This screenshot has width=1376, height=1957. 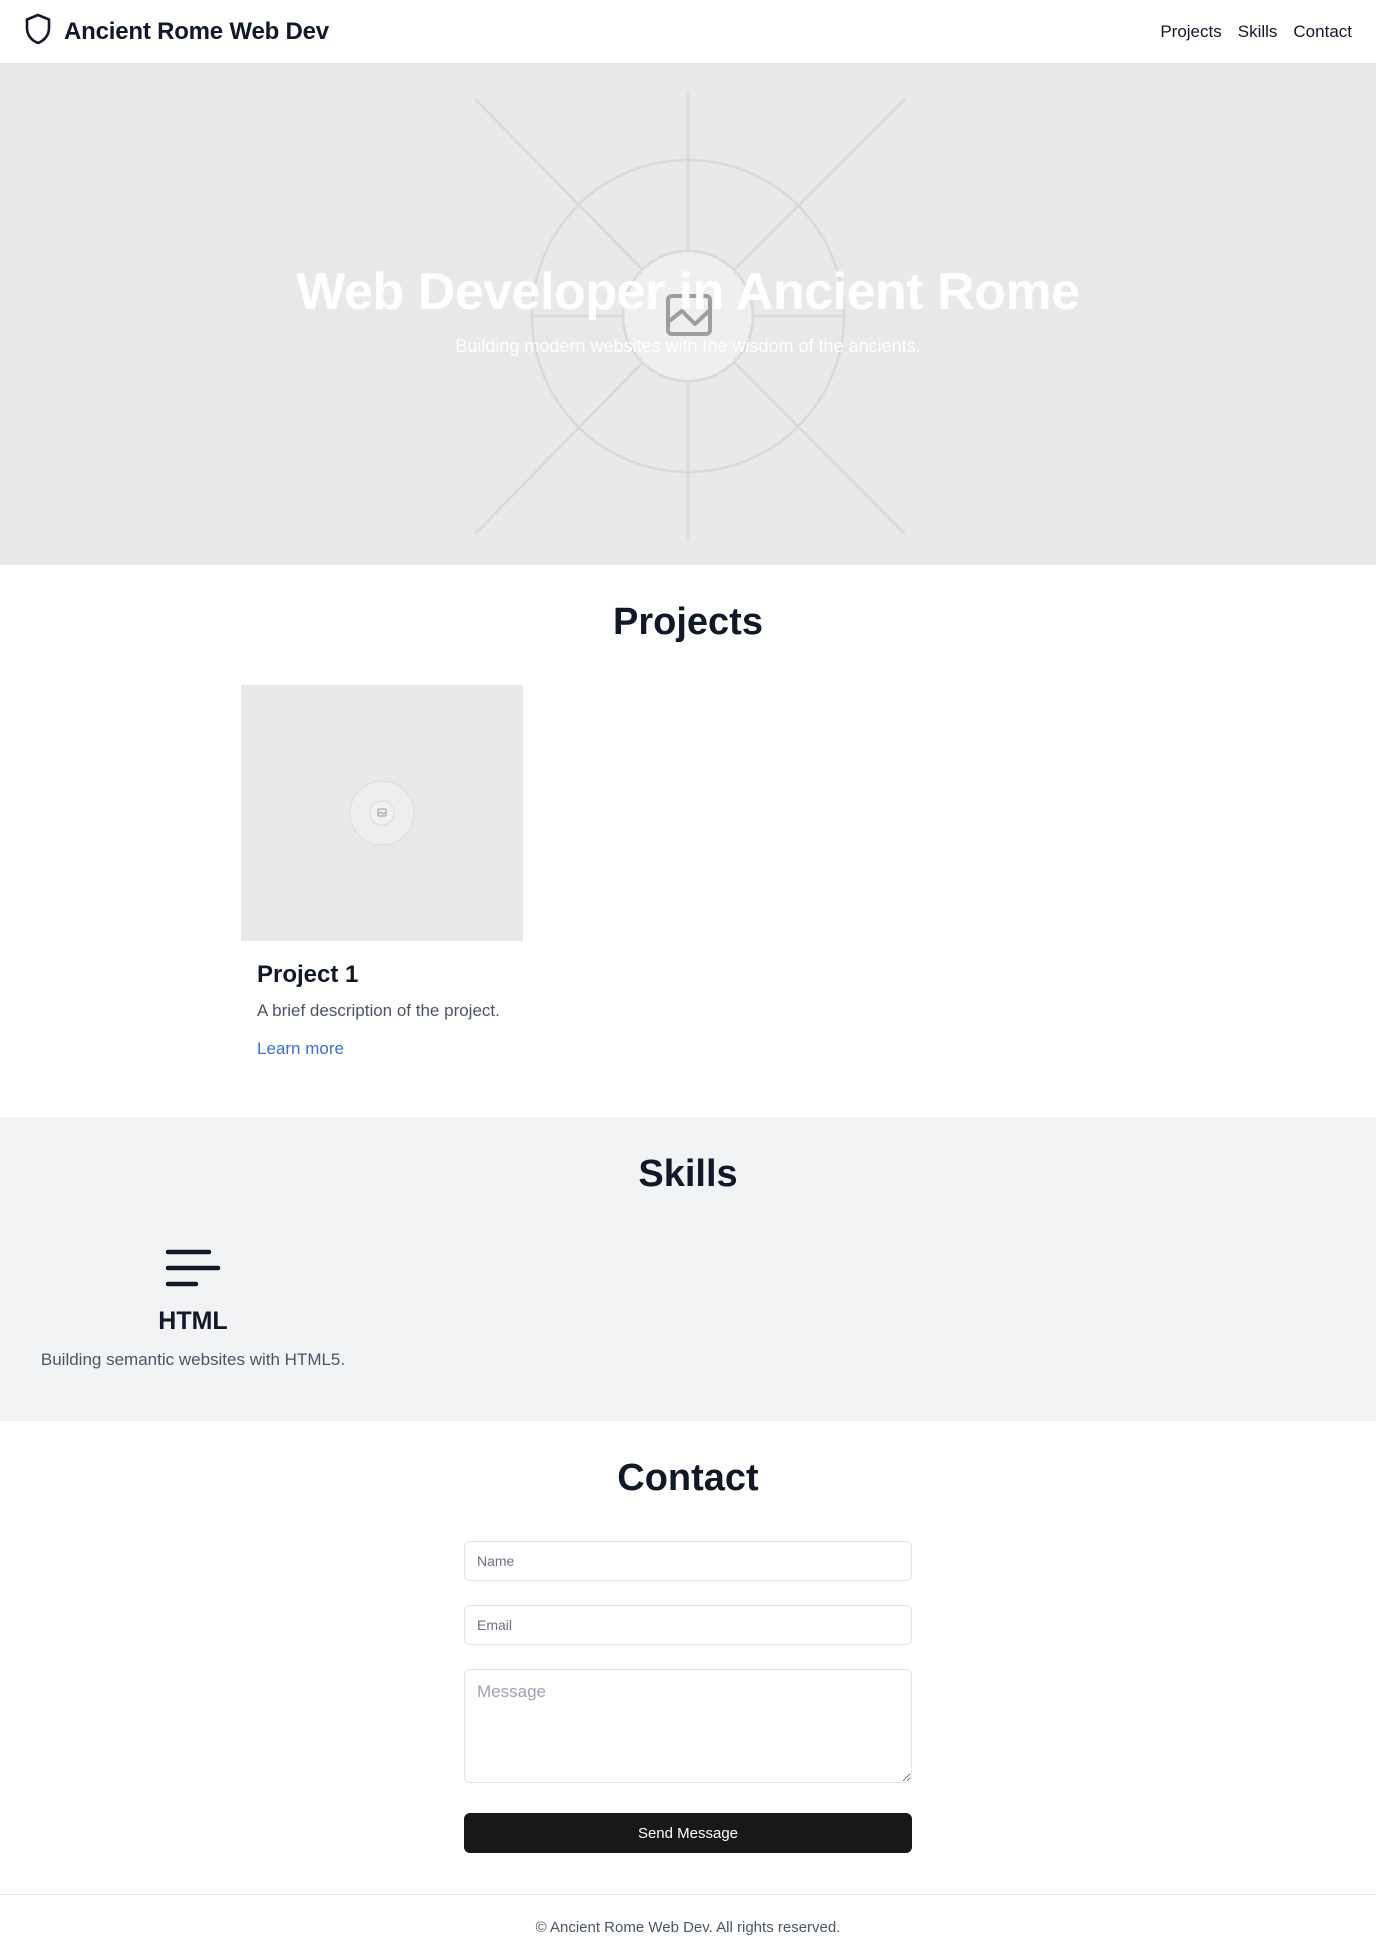 What do you see at coordinates (1322, 32) in the screenshot?
I see `nav-link-contact: Contact` at bounding box center [1322, 32].